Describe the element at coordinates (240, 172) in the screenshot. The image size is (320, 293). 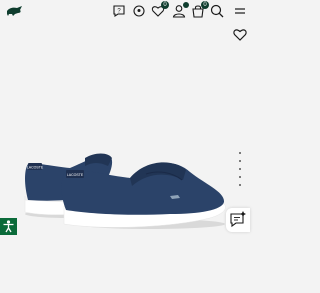
I see `gallery-pagination` at that location.